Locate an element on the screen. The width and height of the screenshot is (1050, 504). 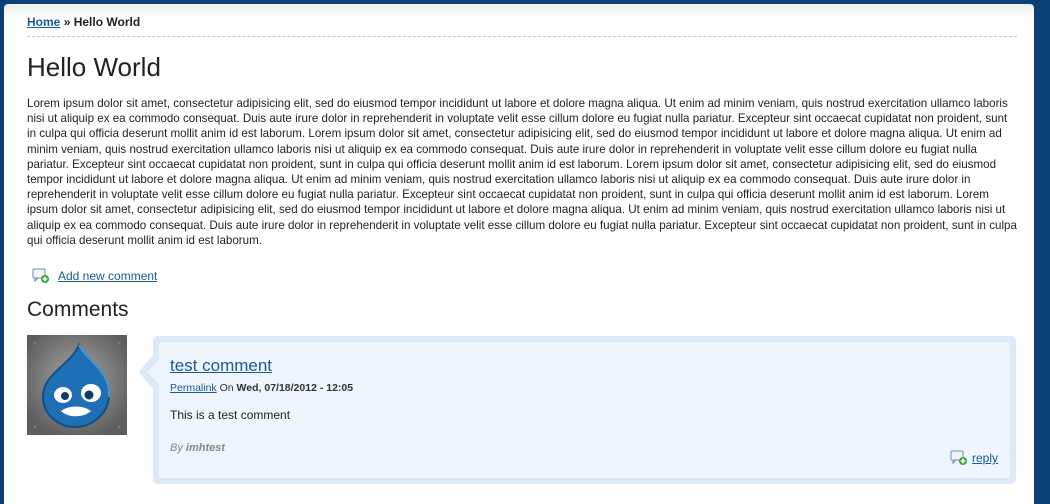
breadcrumb-current: Hello World is located at coordinates (107, 22).